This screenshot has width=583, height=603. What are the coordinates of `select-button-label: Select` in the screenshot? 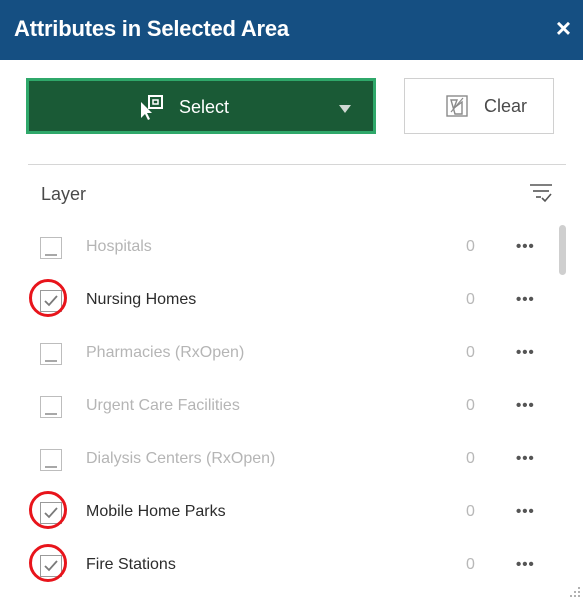 It's located at (204, 107).